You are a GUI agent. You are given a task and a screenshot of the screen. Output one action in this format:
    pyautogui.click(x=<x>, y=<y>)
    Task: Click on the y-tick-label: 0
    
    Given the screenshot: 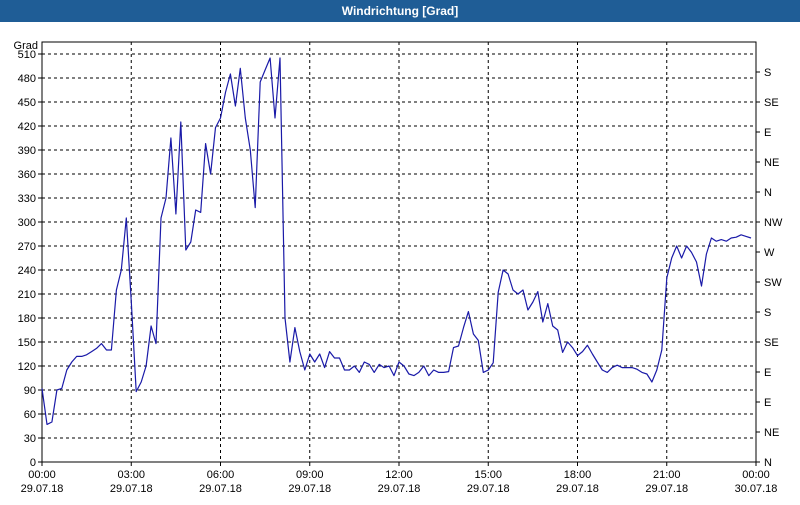 What is the action you would take?
    pyautogui.click(x=33, y=463)
    